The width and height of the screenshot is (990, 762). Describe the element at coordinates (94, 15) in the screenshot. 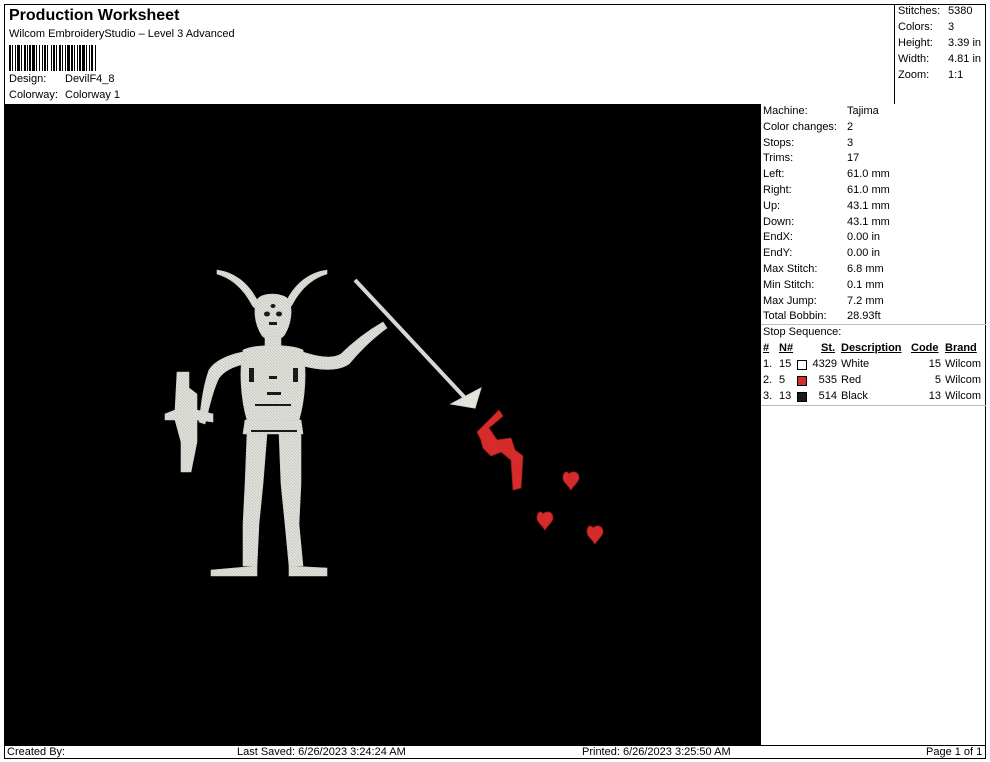

I see `page-title: Production Worksheet` at that location.